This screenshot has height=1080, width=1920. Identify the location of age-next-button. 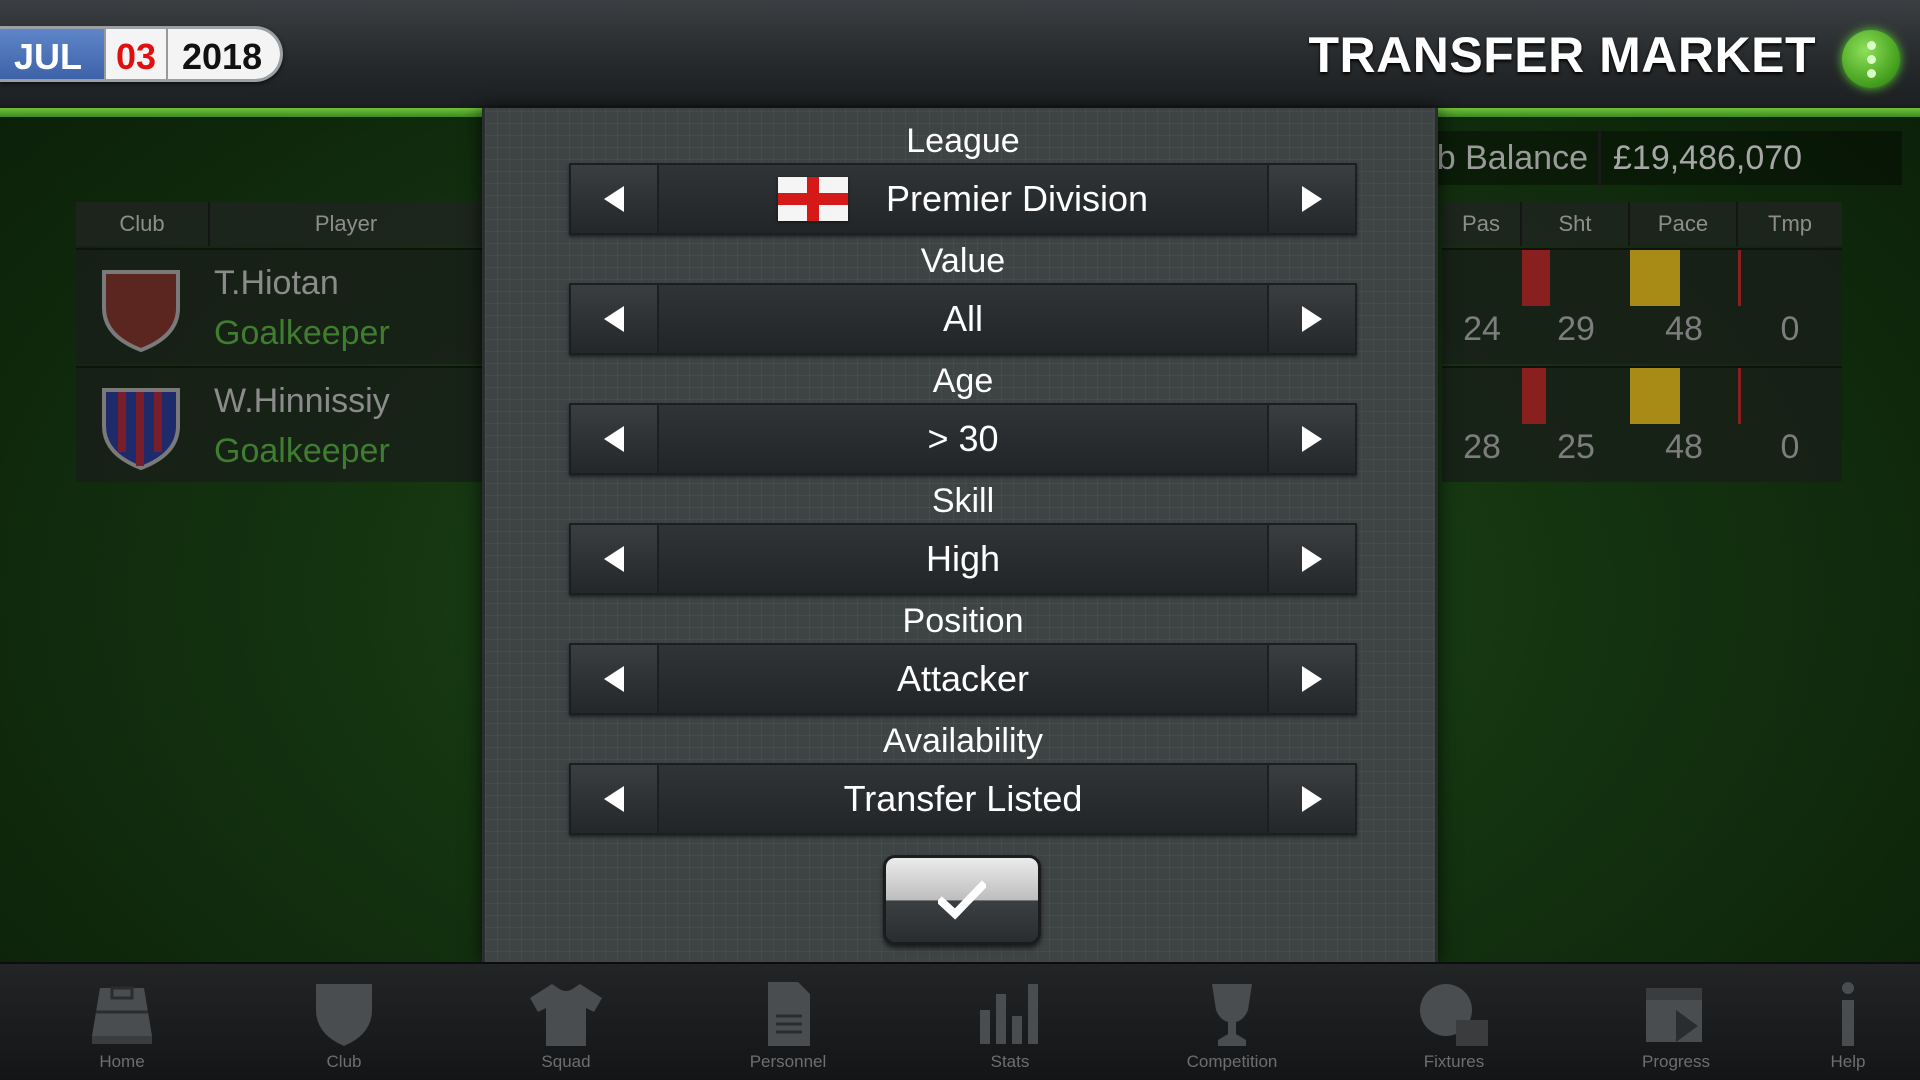
(1311, 439).